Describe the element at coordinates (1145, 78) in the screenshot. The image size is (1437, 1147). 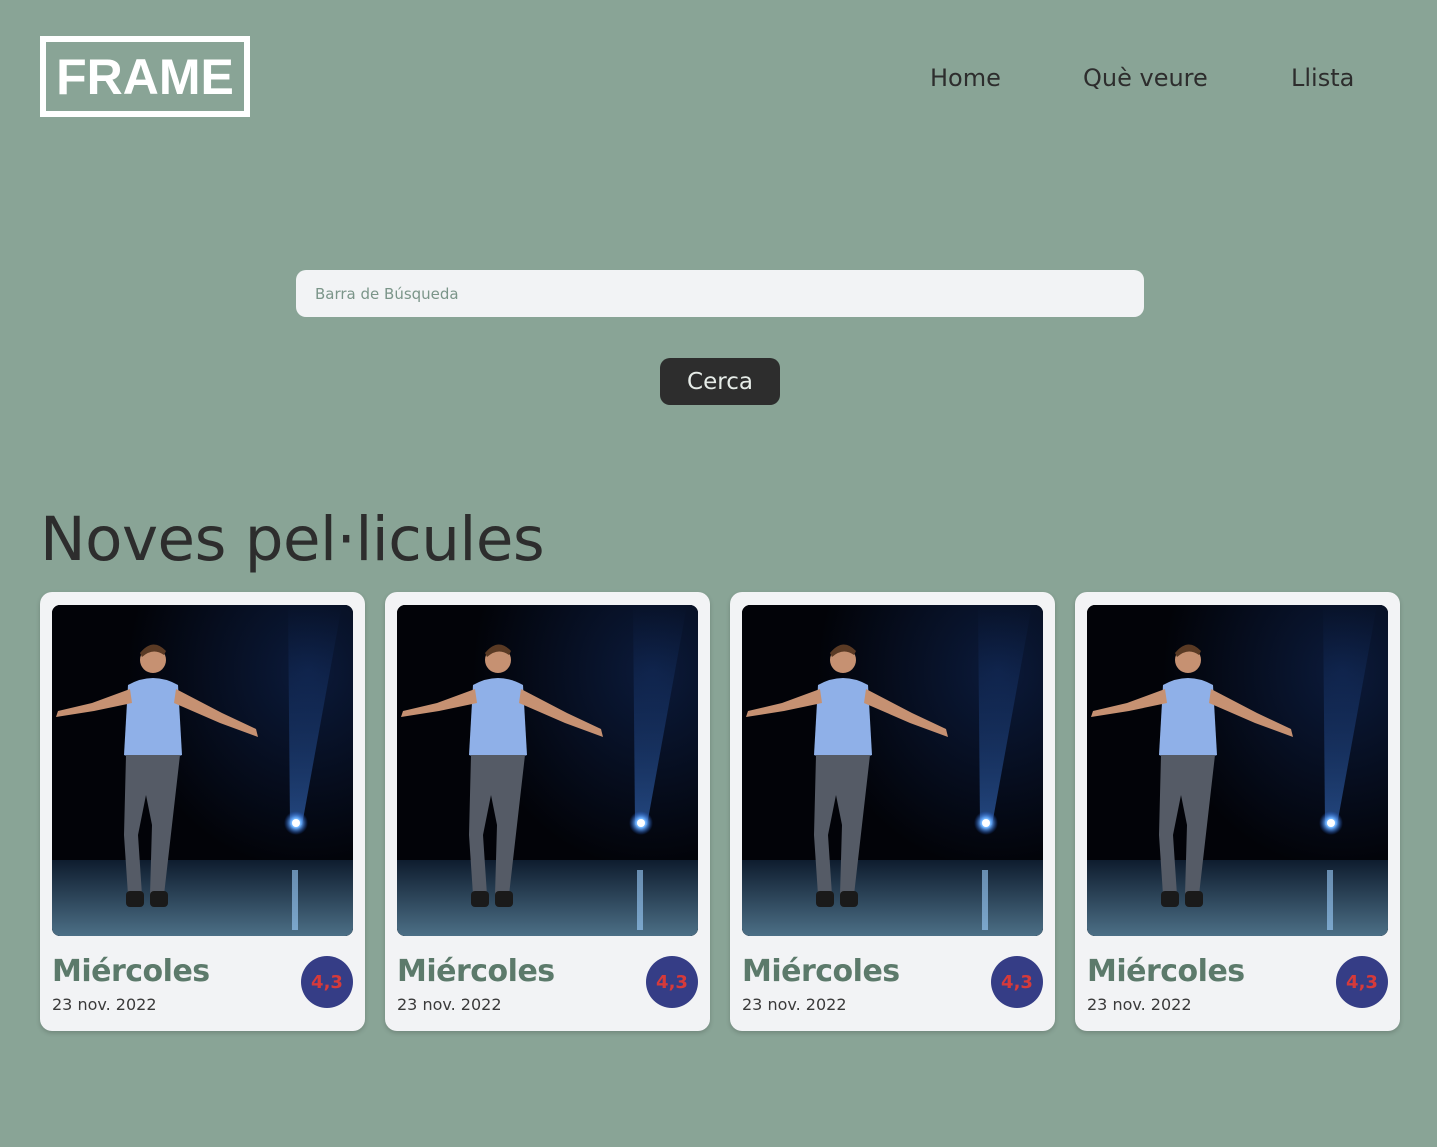
I see `nav-link-que-veure: Què veure` at that location.